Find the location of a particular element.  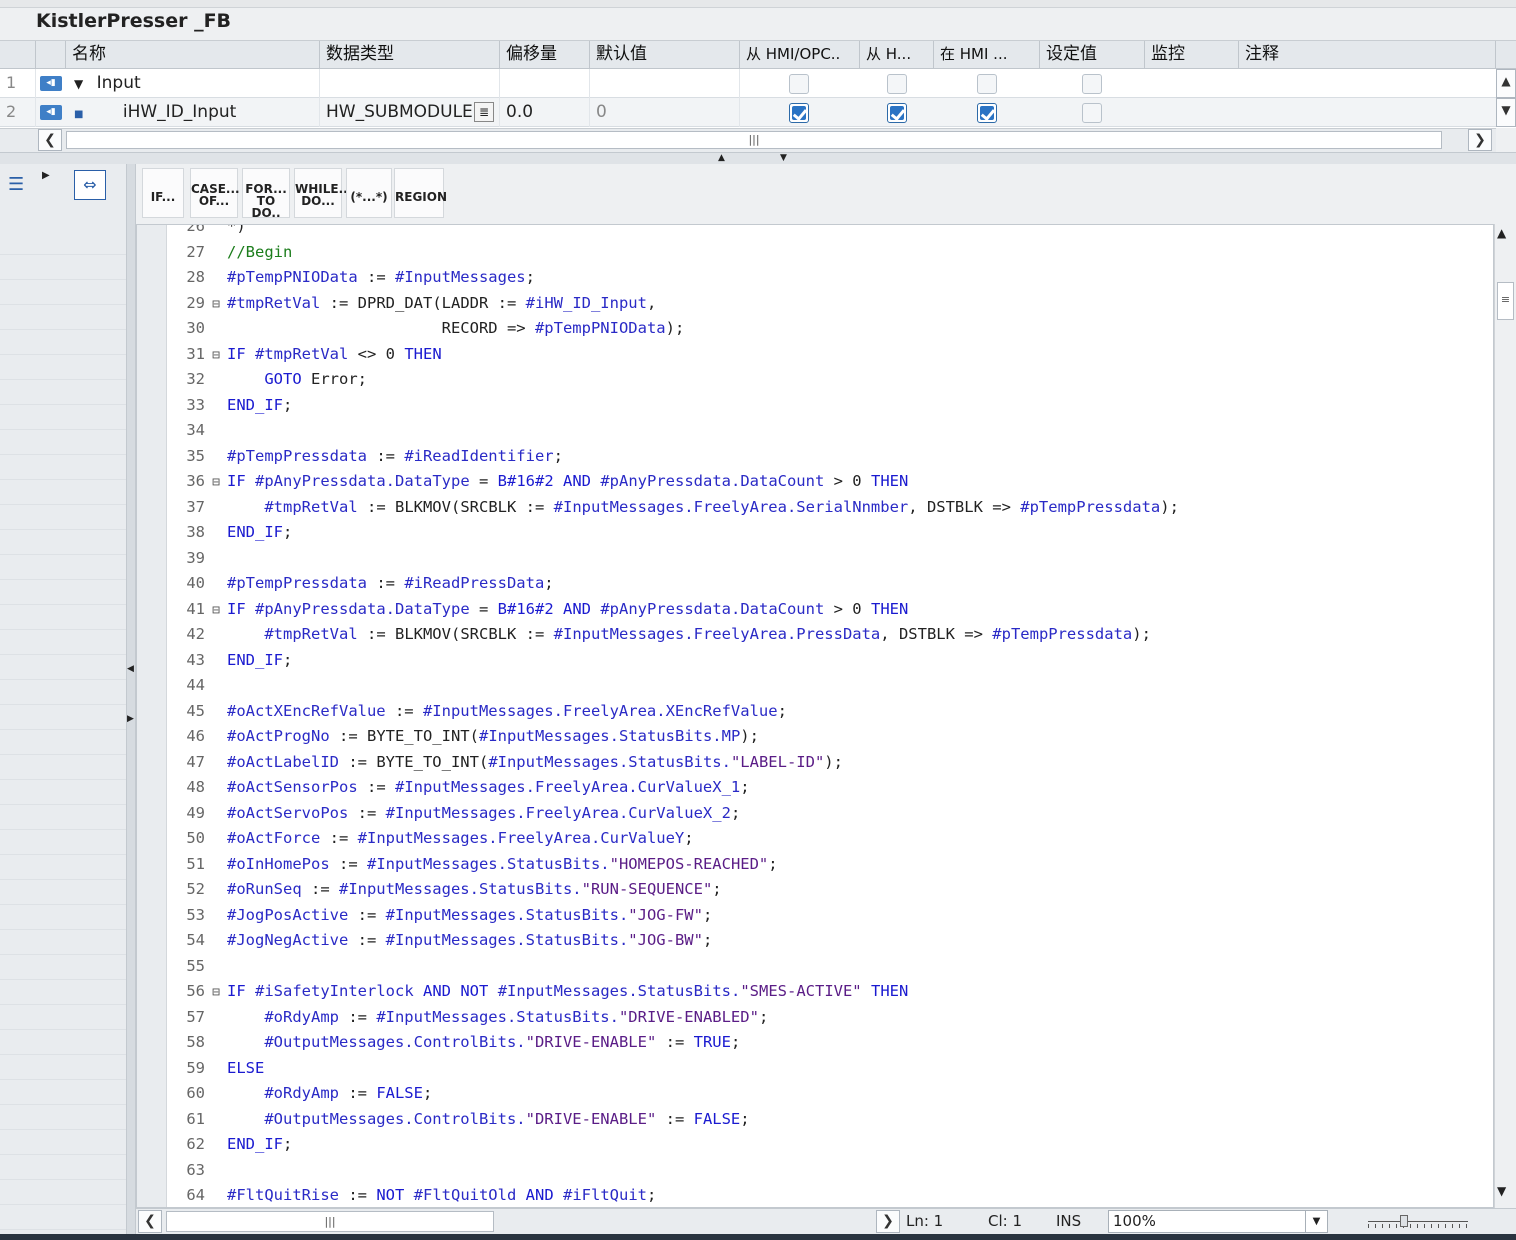

fit-view-icon: ⇔ is located at coordinates (90, 185).